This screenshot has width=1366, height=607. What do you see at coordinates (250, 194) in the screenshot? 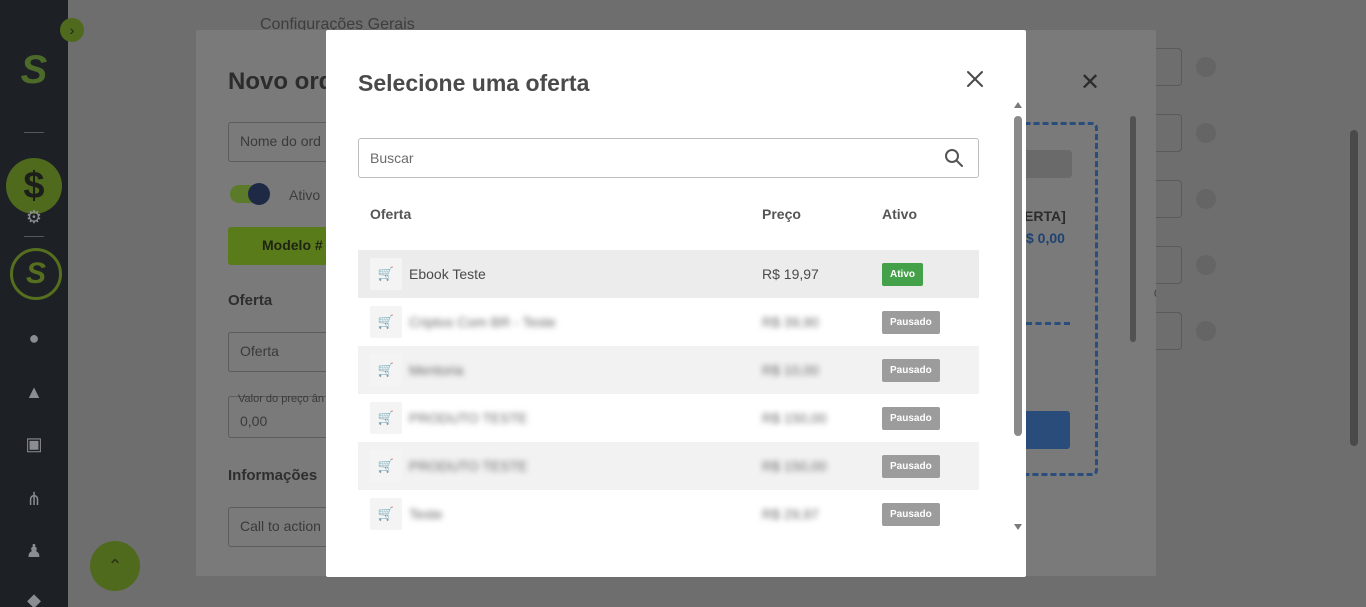
I see `active-toggle` at bounding box center [250, 194].